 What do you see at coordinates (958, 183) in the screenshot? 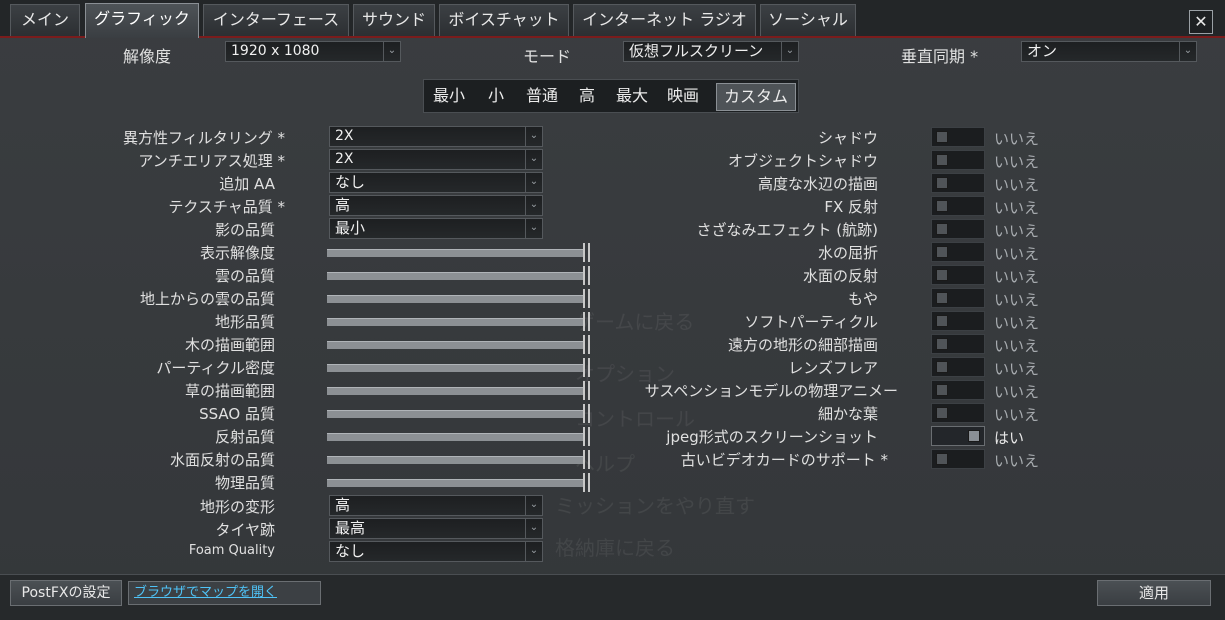
I see `advanced-shore-toggle` at bounding box center [958, 183].